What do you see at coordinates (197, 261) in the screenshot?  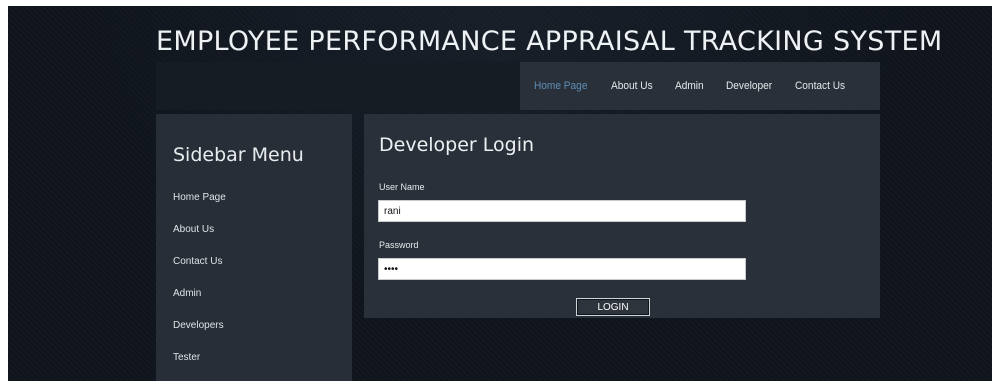 I see `sidebar-item-contact-us: Contact Us` at bounding box center [197, 261].